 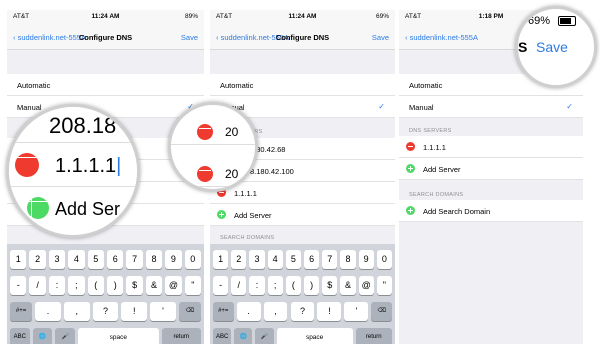 What do you see at coordinates (491, 107) in the screenshot?
I see `manual-row: Manual ✓` at bounding box center [491, 107].